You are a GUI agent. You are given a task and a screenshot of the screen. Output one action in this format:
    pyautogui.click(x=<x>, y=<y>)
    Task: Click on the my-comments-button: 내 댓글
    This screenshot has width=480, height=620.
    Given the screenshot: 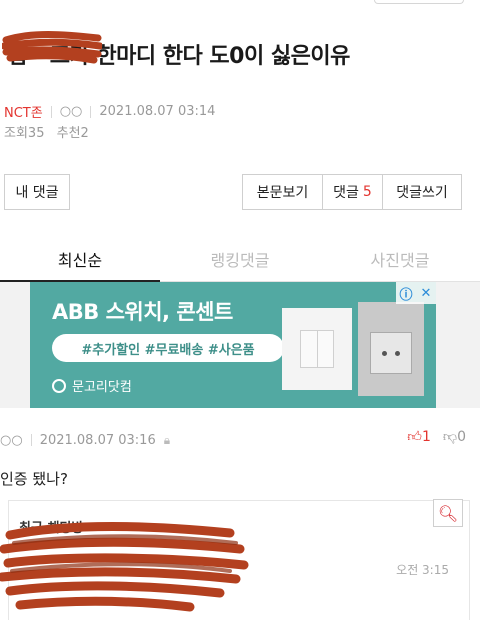 What is the action you would take?
    pyautogui.click(x=37, y=192)
    